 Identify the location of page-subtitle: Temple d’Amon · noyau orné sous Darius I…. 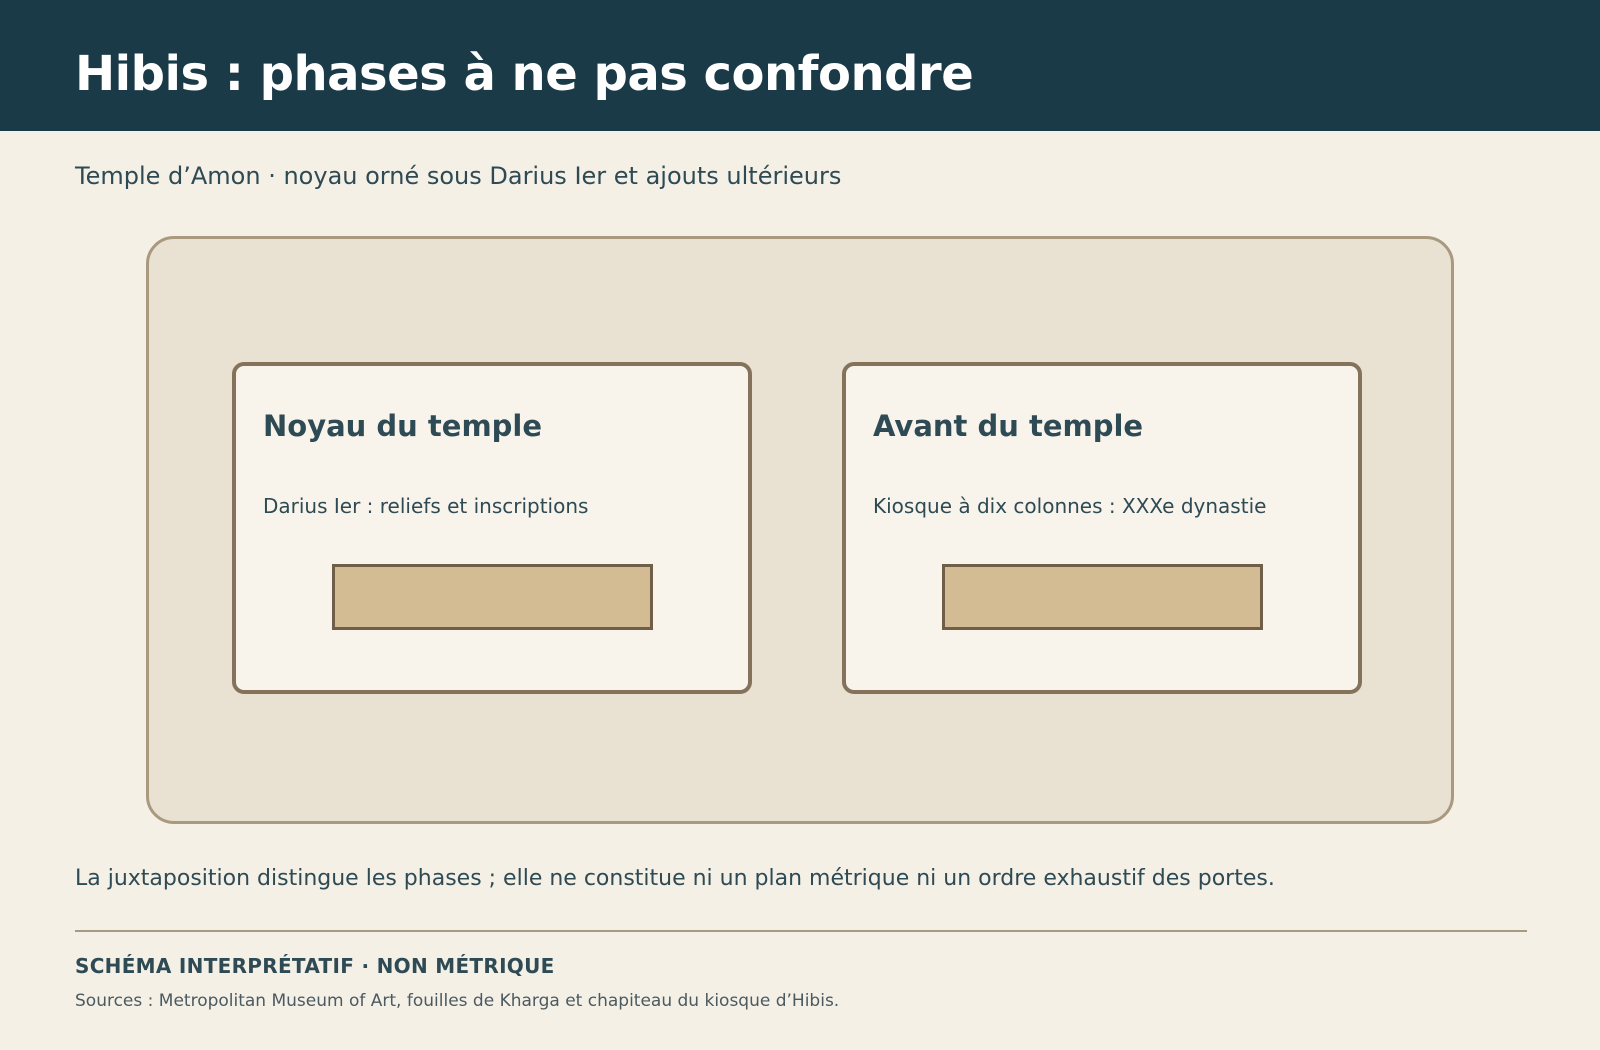
(458, 176).